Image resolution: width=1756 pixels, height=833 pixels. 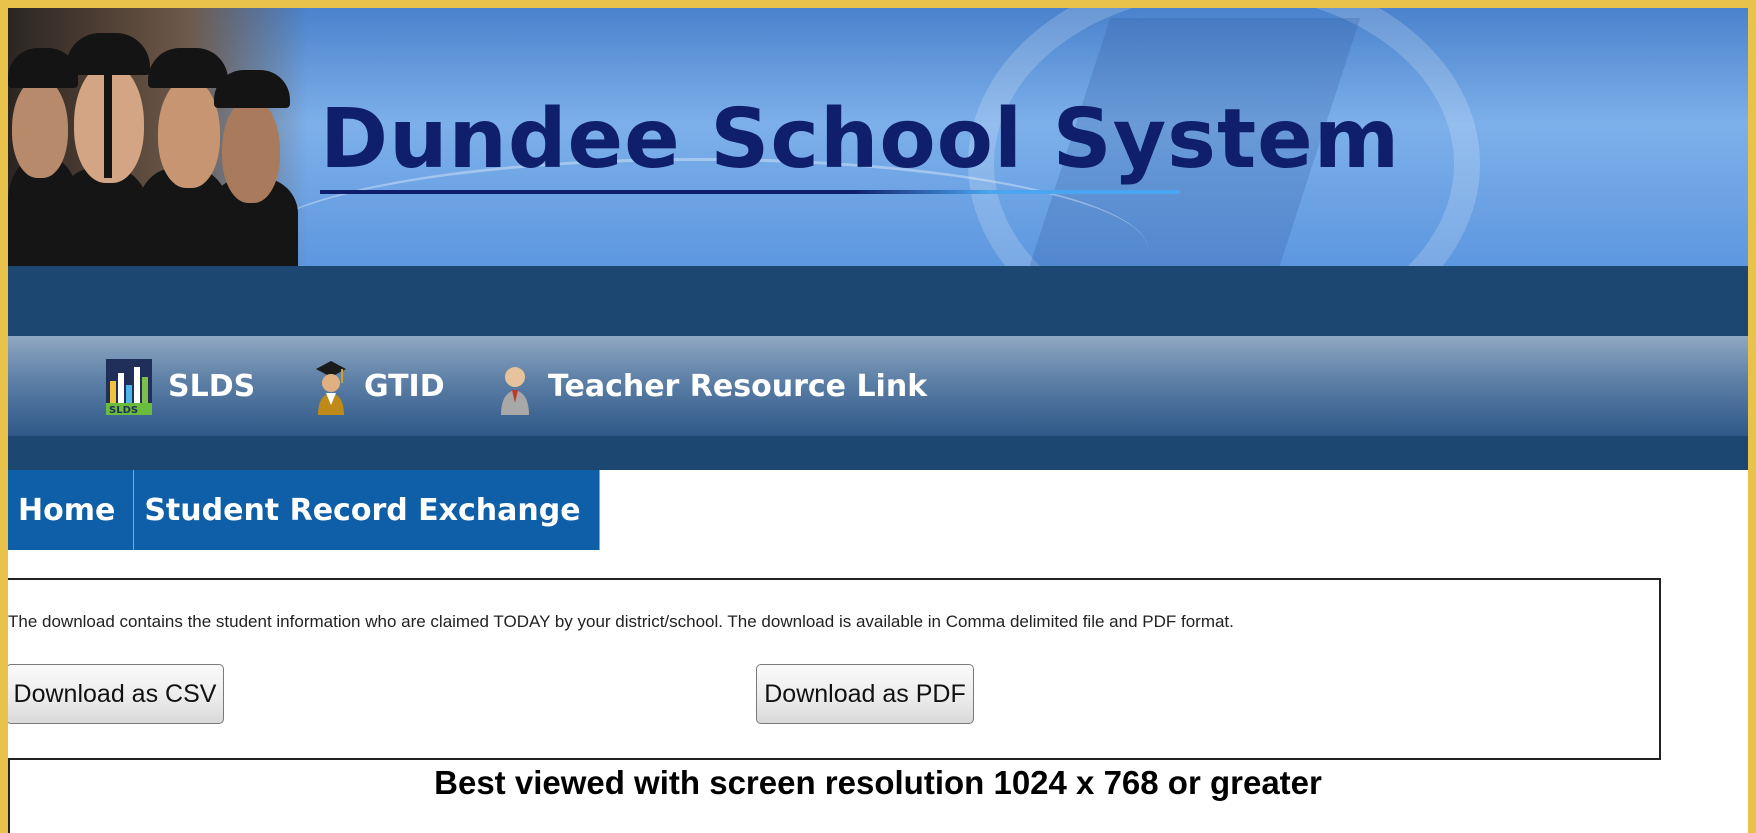 I want to click on nav-item-slds: SLDS SLDS, so click(x=180, y=386).